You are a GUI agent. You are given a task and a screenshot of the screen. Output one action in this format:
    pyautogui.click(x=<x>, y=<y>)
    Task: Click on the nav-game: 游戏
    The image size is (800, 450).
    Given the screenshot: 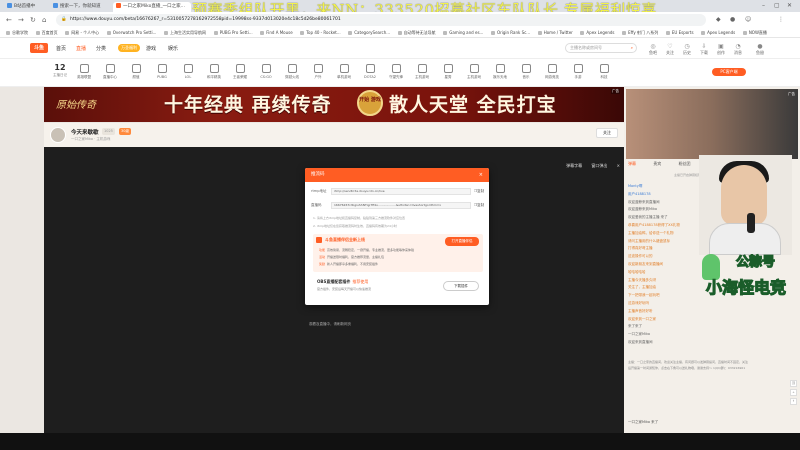 What is the action you would take?
    pyautogui.click(x=151, y=48)
    